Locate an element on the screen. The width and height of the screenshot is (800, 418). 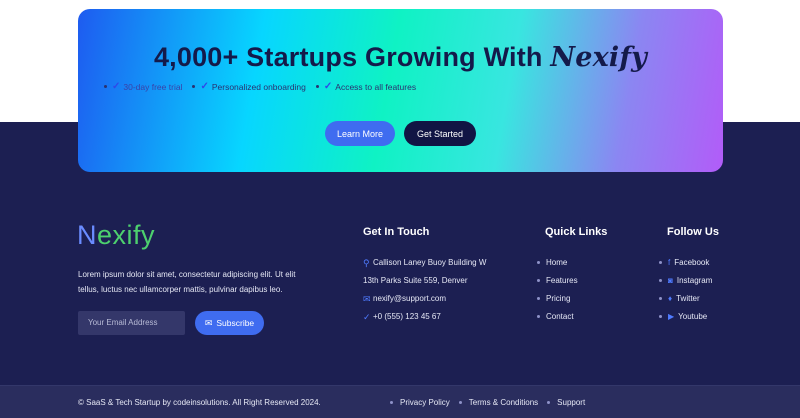
contact-email: ✉ nexify@support.com is located at coordinates (404, 299).